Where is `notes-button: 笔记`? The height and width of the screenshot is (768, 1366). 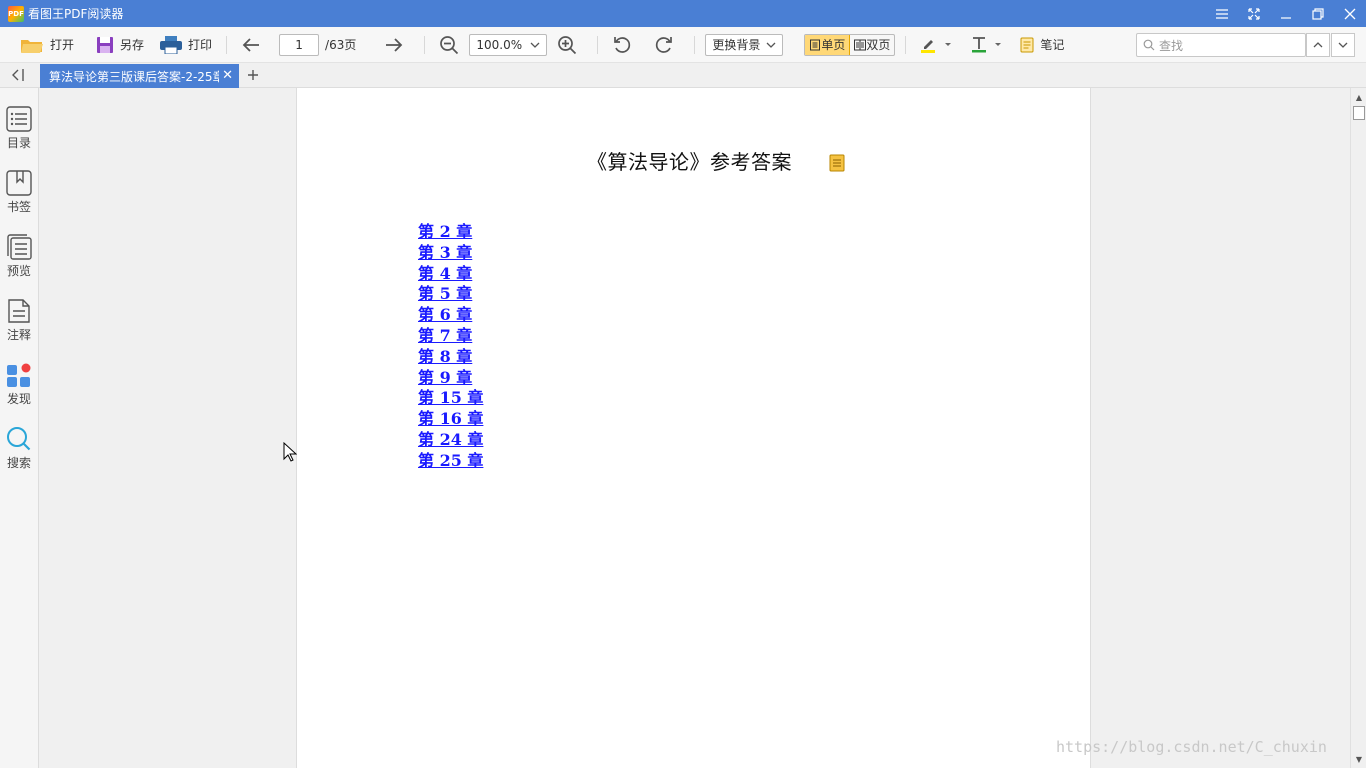
notes-button: 笔记 is located at coordinates (1042, 45).